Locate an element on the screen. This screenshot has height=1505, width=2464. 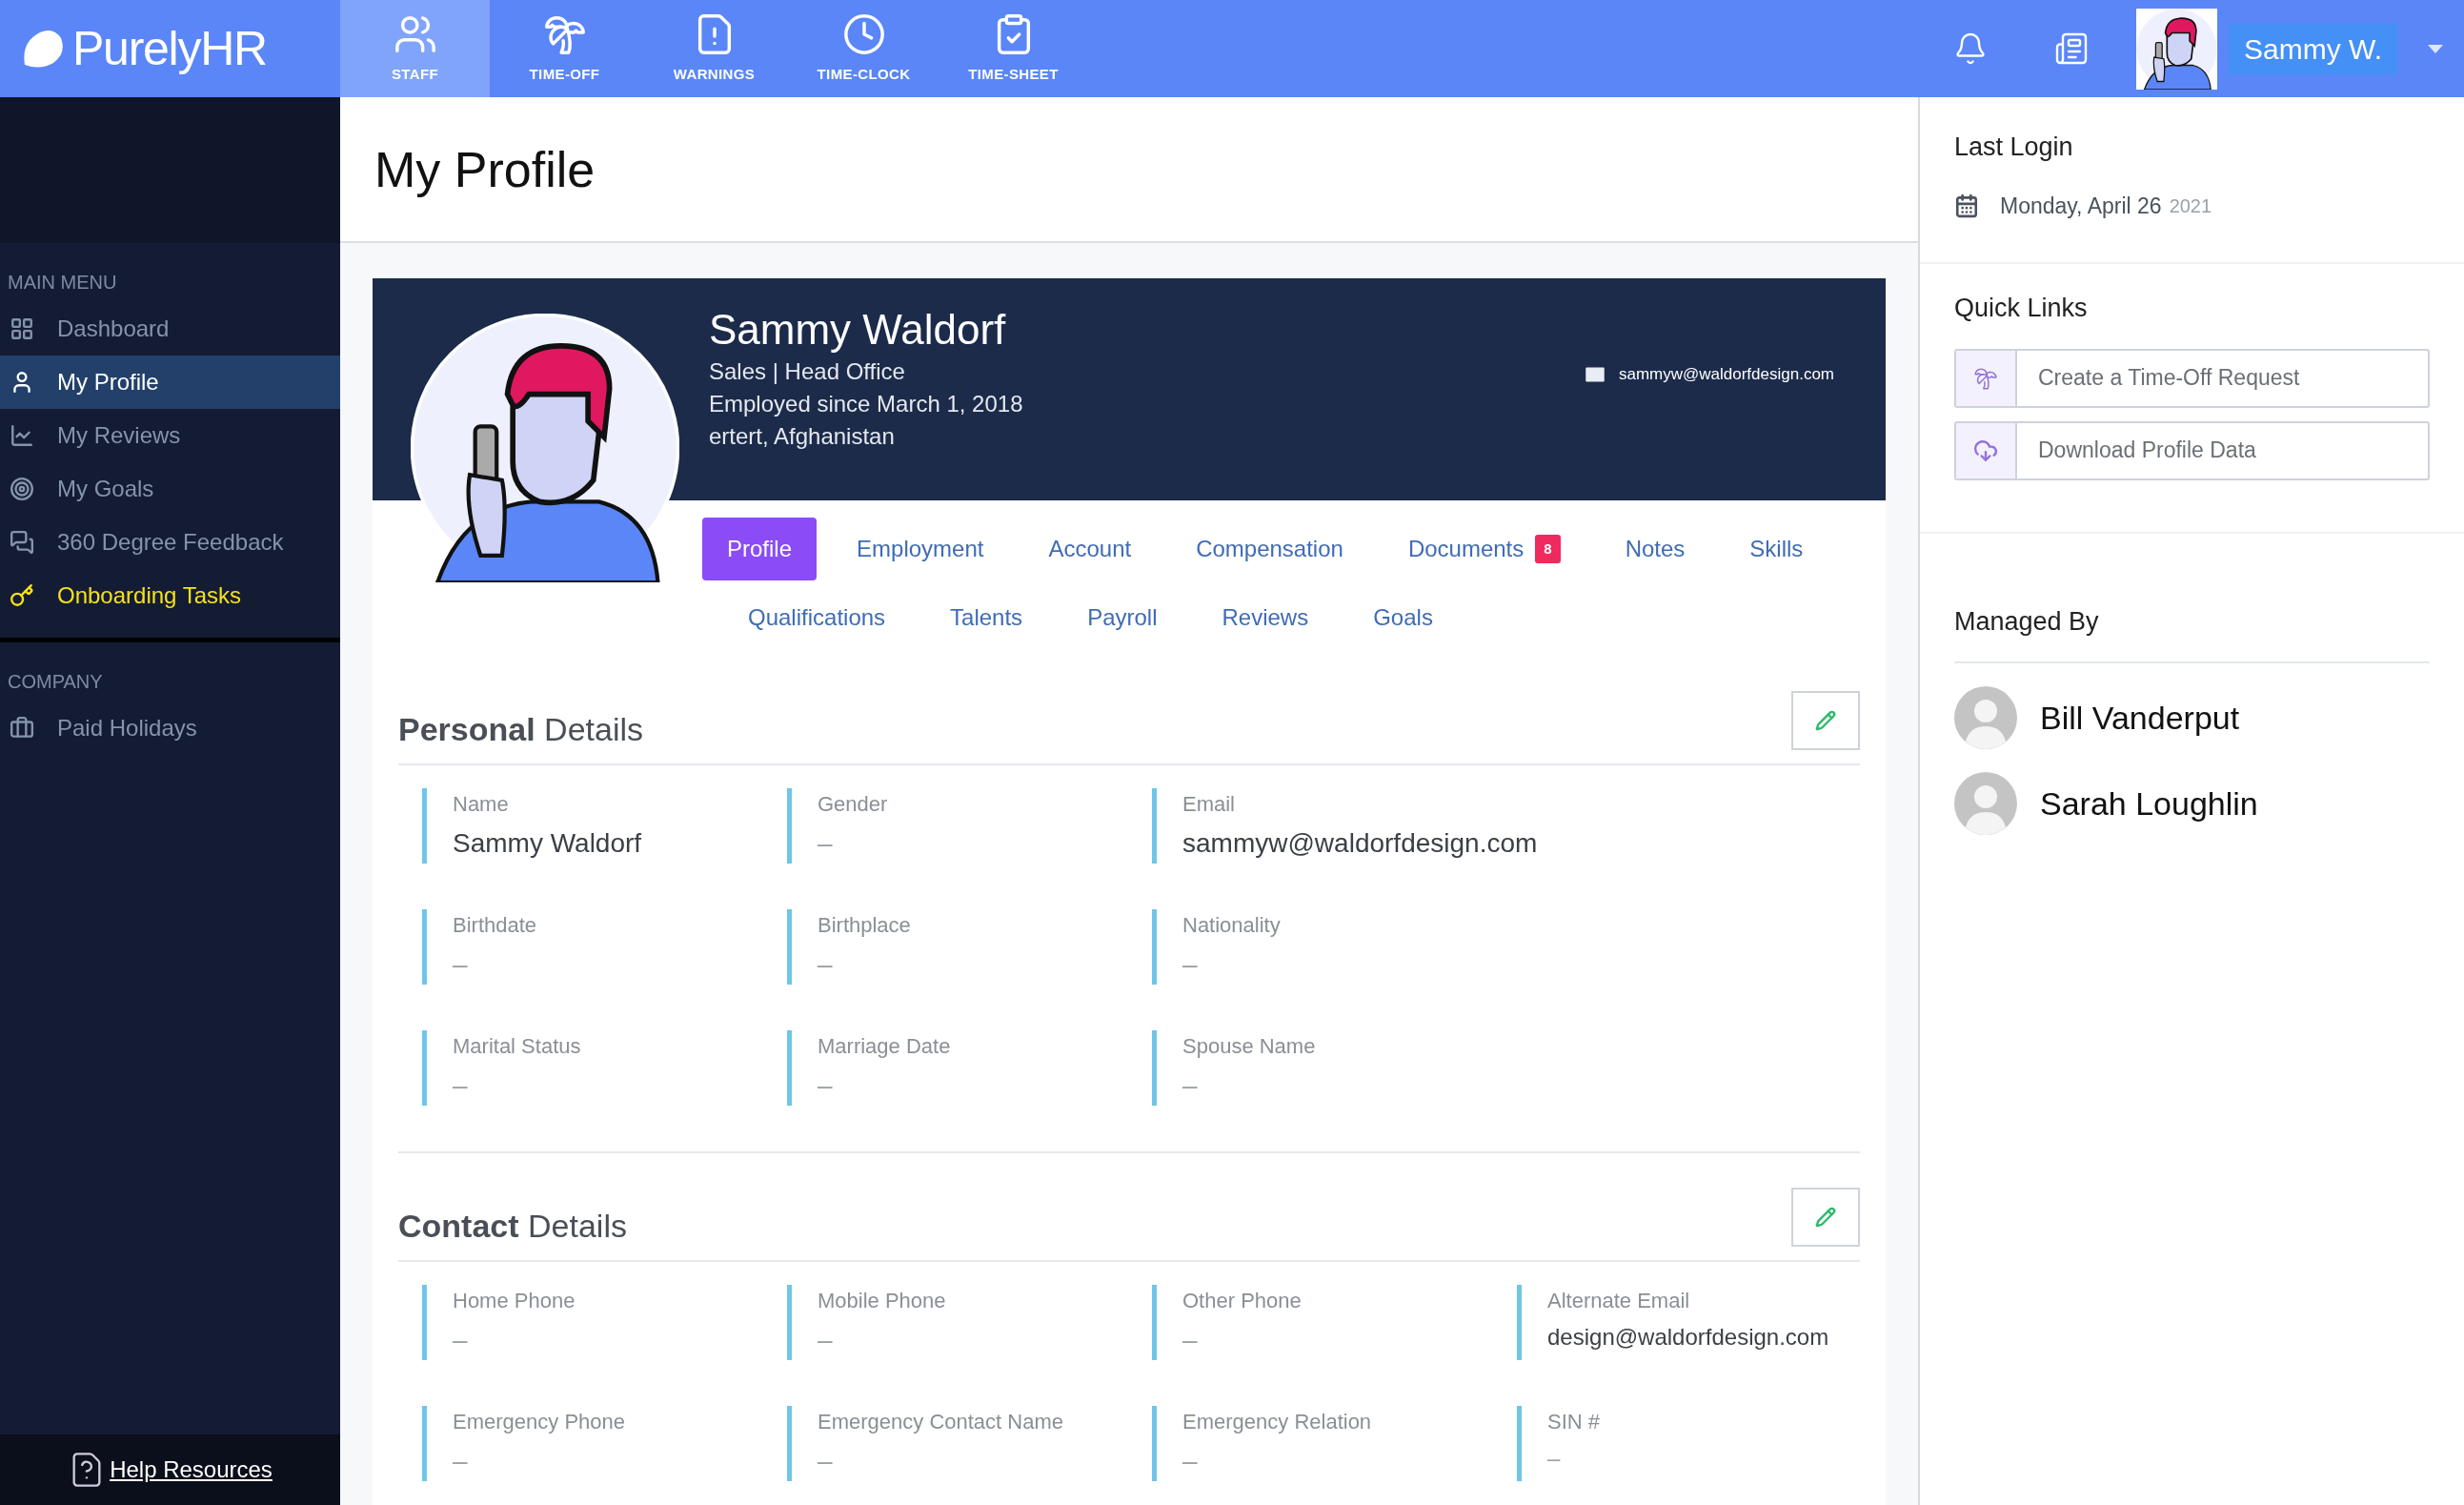
field-value: design@waldorfdesign.com is located at coordinates (1688, 1337).